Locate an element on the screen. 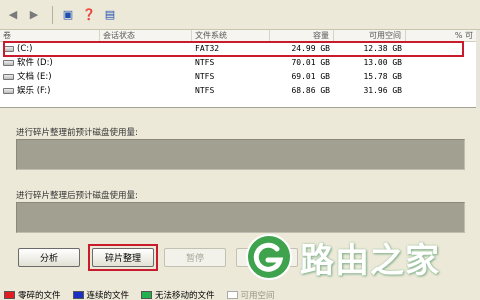 This screenshot has width=480, height=300. volume-free: 31.96 GB is located at coordinates (382, 90).